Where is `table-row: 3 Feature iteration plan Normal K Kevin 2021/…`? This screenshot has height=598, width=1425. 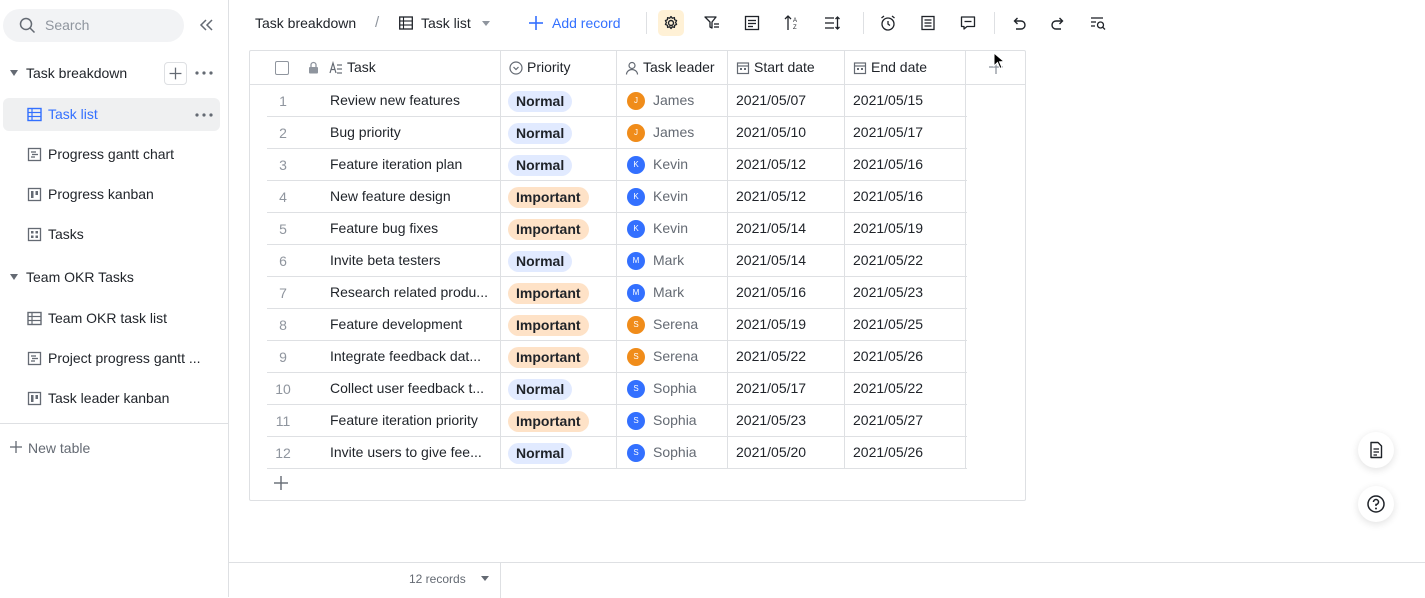 table-row: 3 Feature iteration plan Normal K Kevin 2021/… is located at coordinates (617, 165).